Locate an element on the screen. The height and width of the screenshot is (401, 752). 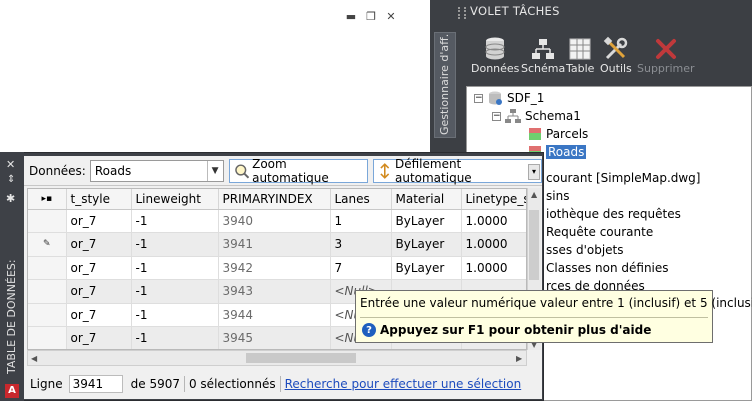
vertical-scrollbar-thumb is located at coordinates (534, 245).